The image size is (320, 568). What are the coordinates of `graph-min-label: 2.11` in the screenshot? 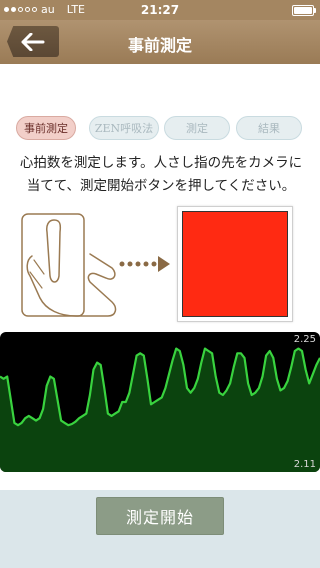 It's located at (304, 464).